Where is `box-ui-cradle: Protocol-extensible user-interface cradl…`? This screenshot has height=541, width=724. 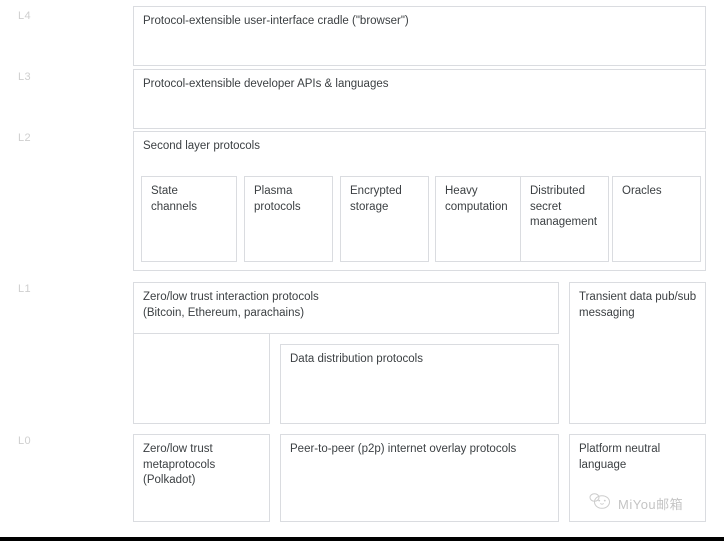
box-ui-cradle: Protocol-extensible user-interface cradl… is located at coordinates (419, 36).